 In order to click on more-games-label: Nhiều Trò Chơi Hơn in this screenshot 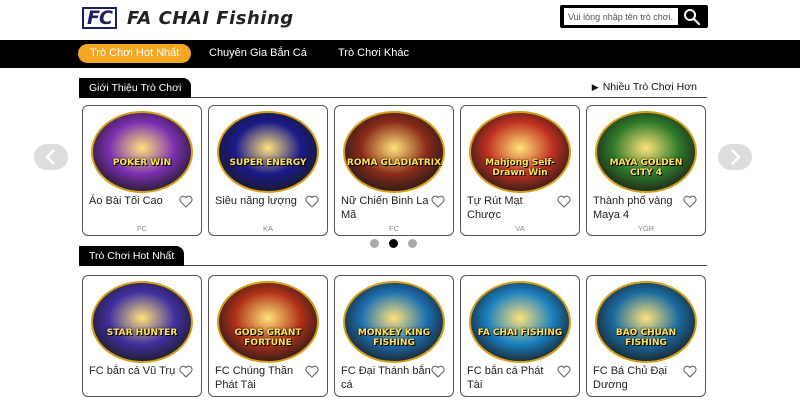, I will do `click(649, 87)`.